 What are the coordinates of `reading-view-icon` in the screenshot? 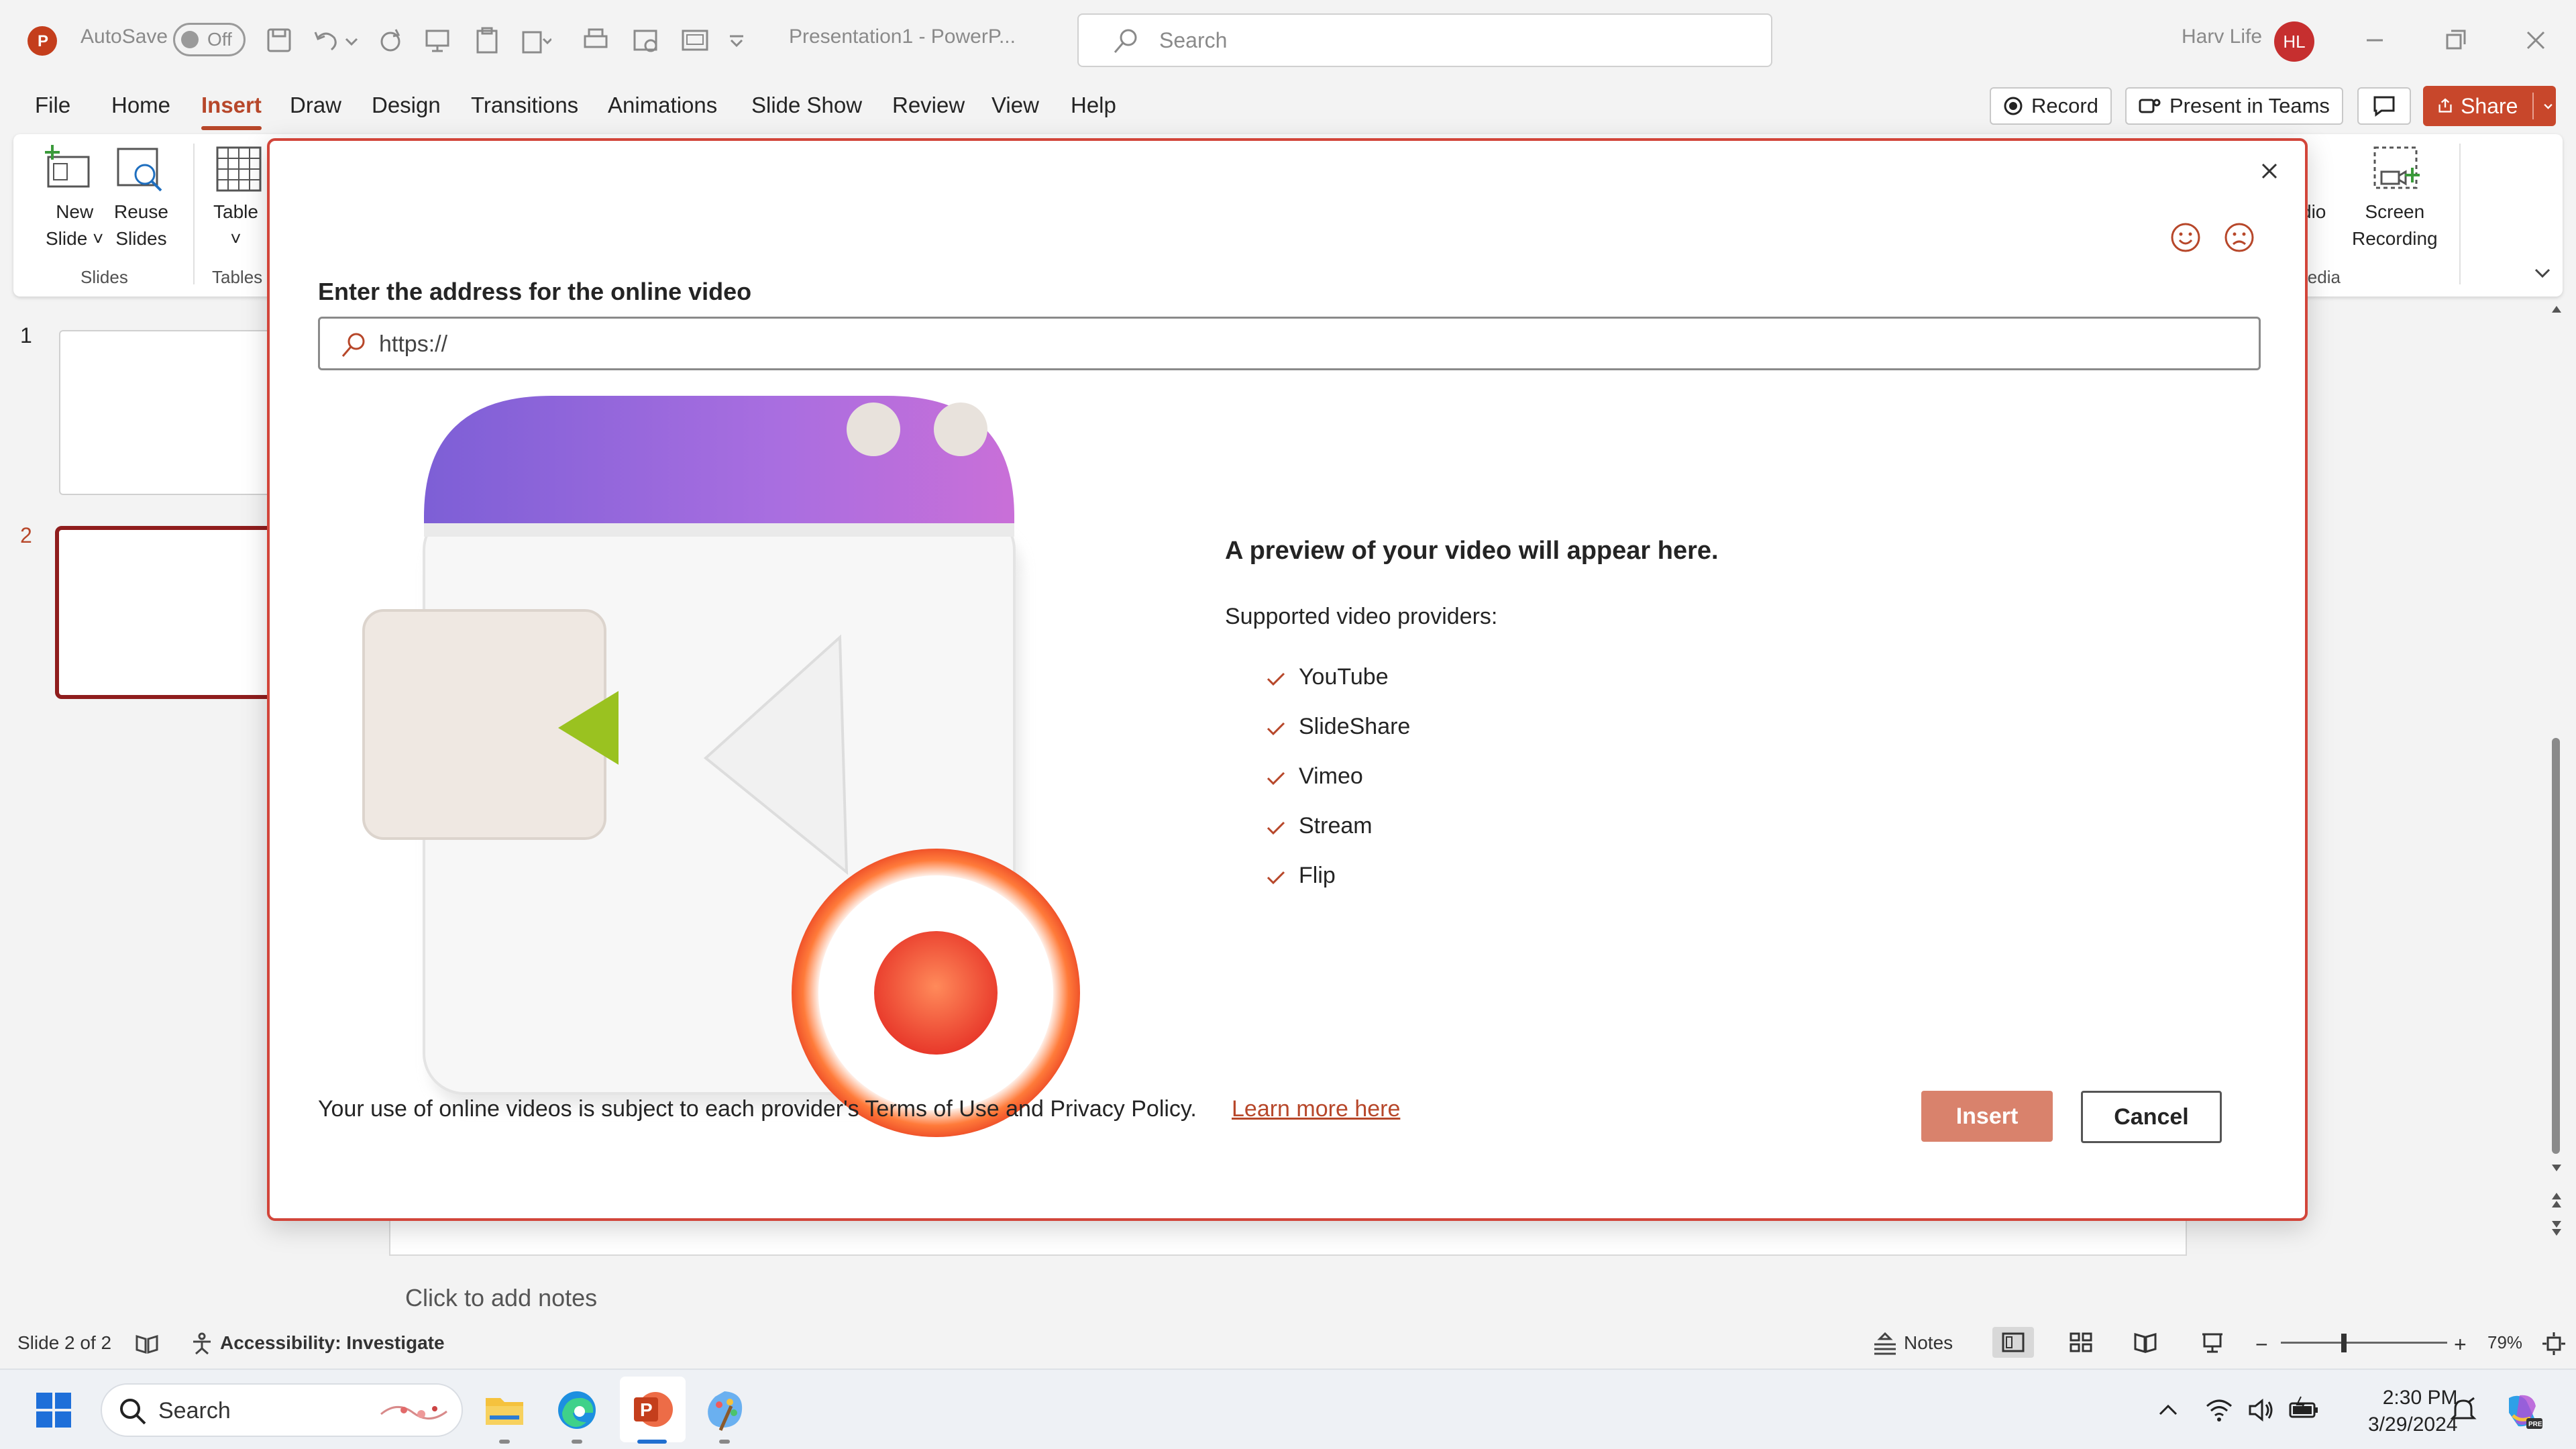 It's located at (2145, 1342).